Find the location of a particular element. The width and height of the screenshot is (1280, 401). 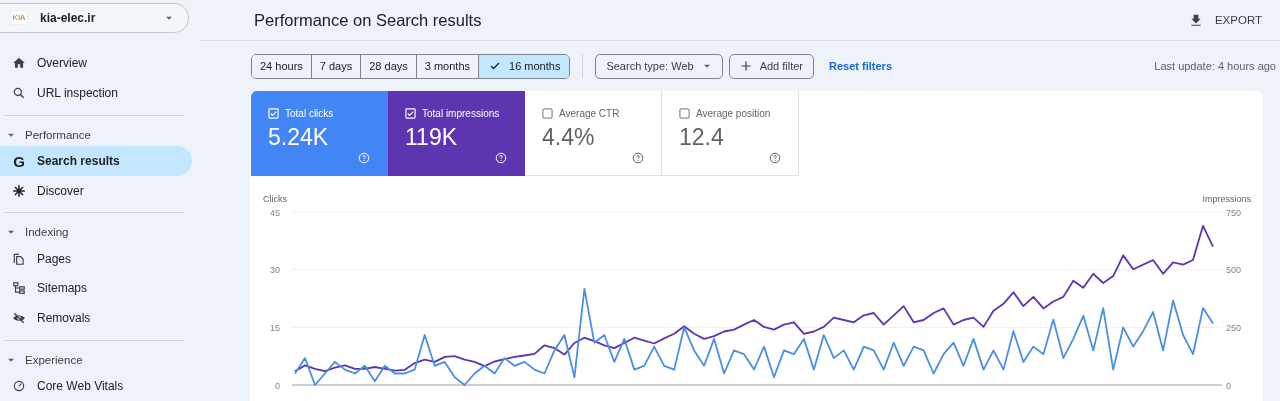

metric-toggle: Total clicks 5.24K is located at coordinates (319, 133).